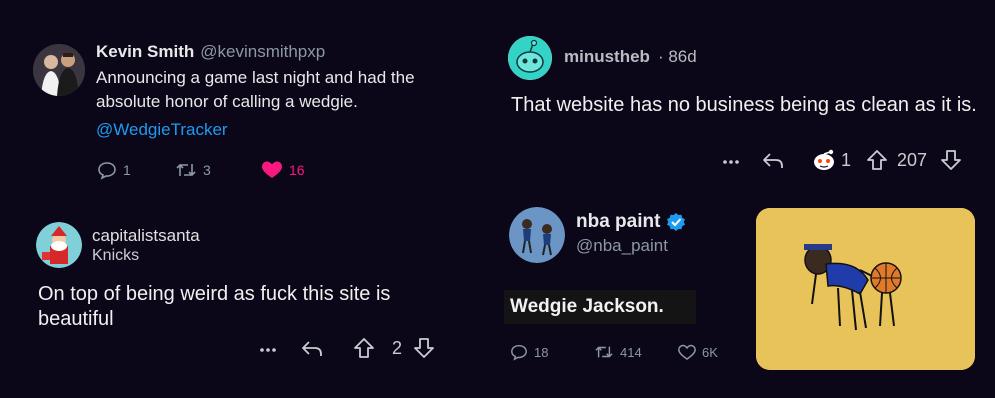 This screenshot has height=398, width=995. What do you see at coordinates (826, 160) in the screenshot?
I see `award-icon` at bounding box center [826, 160].